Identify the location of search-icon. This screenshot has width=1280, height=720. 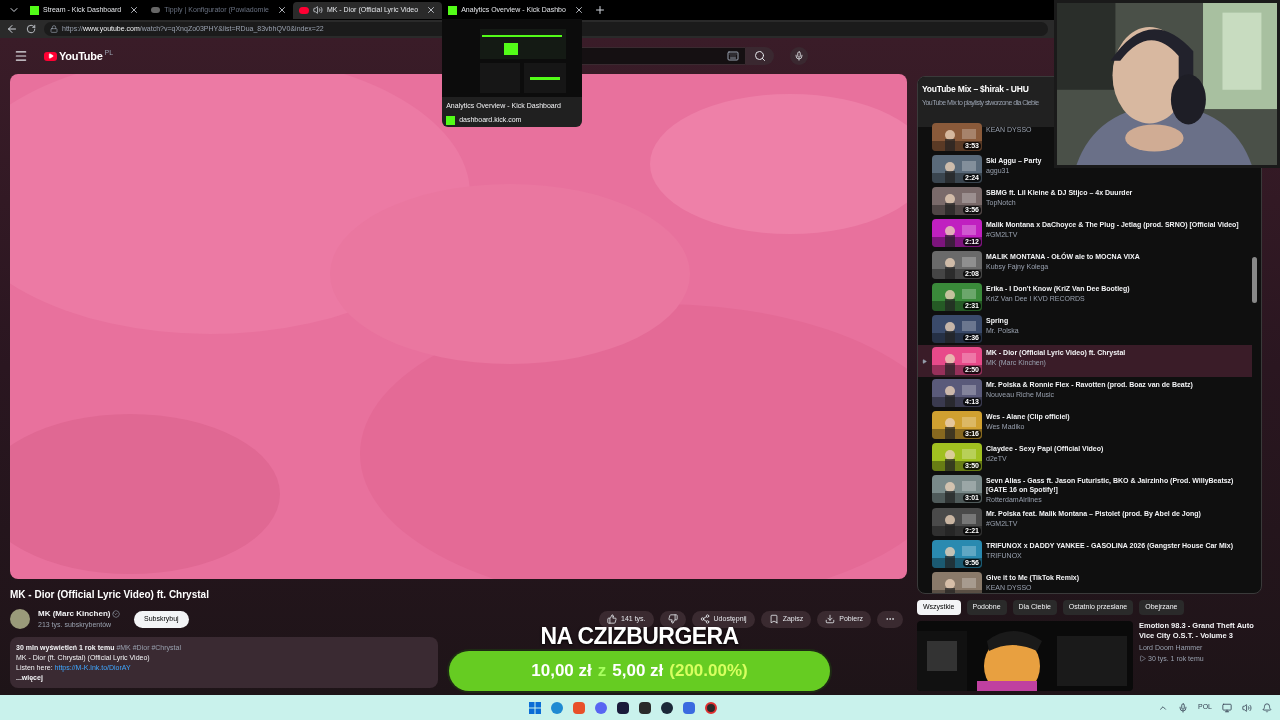
(760, 56).